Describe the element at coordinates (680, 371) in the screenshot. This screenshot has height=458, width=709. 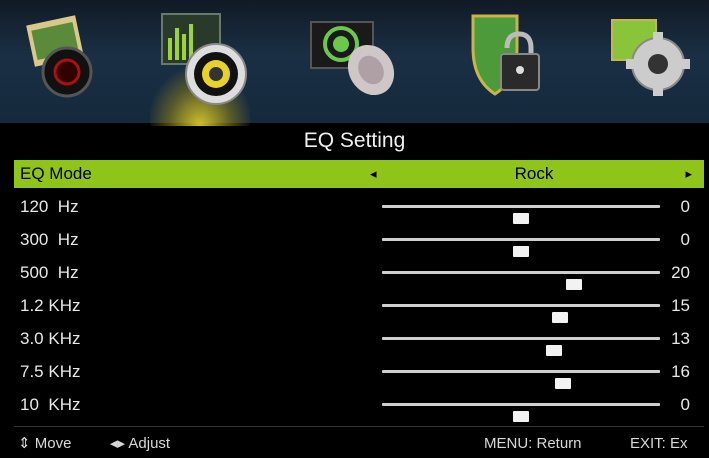
I see `band-value: 16` at that location.